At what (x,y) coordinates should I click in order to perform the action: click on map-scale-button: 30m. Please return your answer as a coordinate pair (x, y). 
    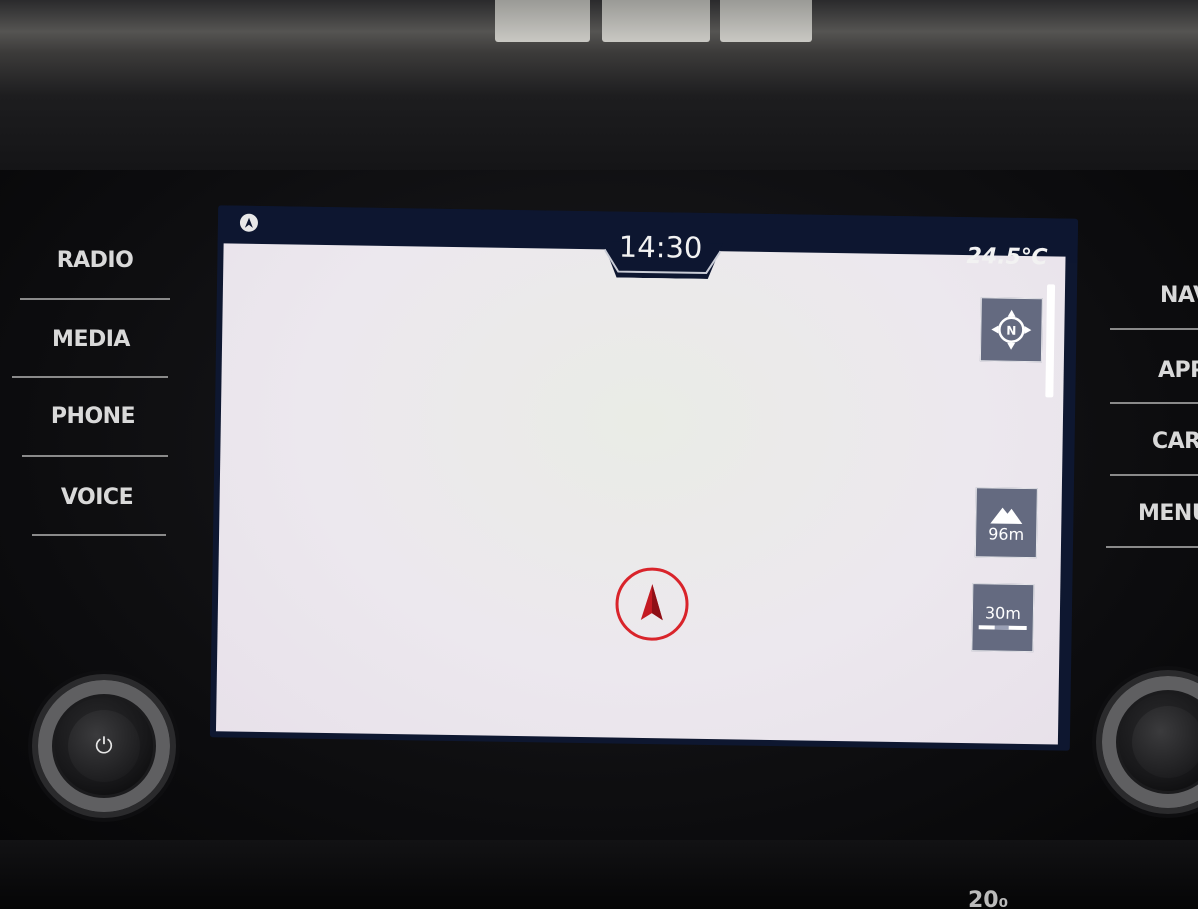
    Looking at the image, I should click on (1003, 618).